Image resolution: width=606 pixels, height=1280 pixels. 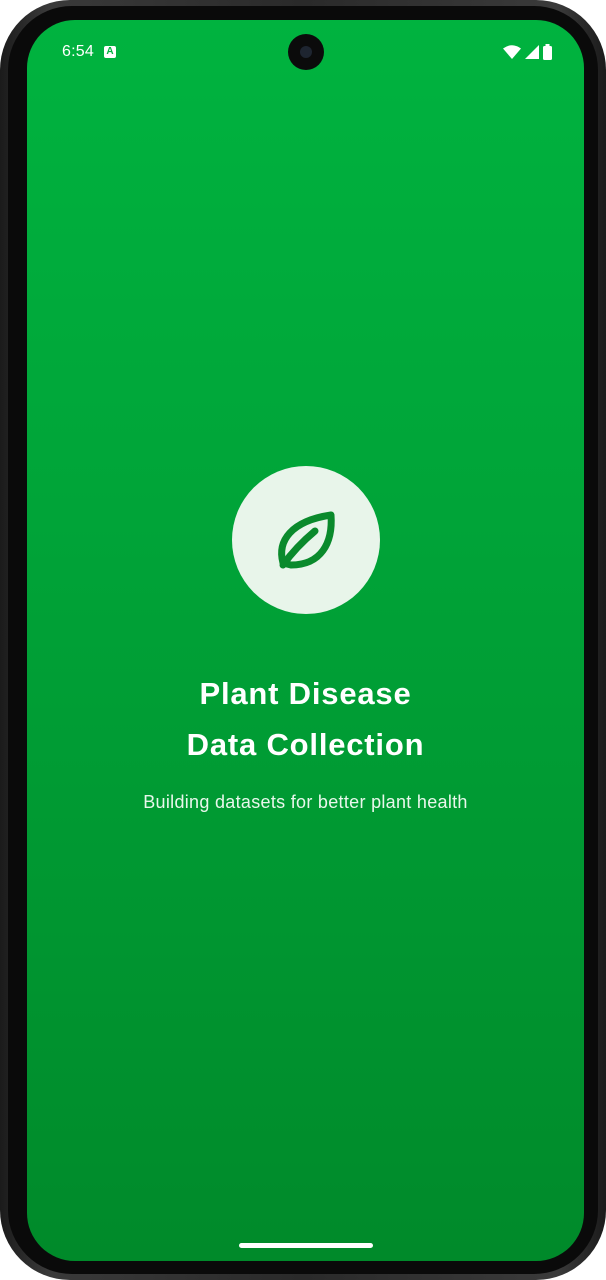 What do you see at coordinates (305, 744) in the screenshot?
I see `app-title-line-2: Data Collection` at bounding box center [305, 744].